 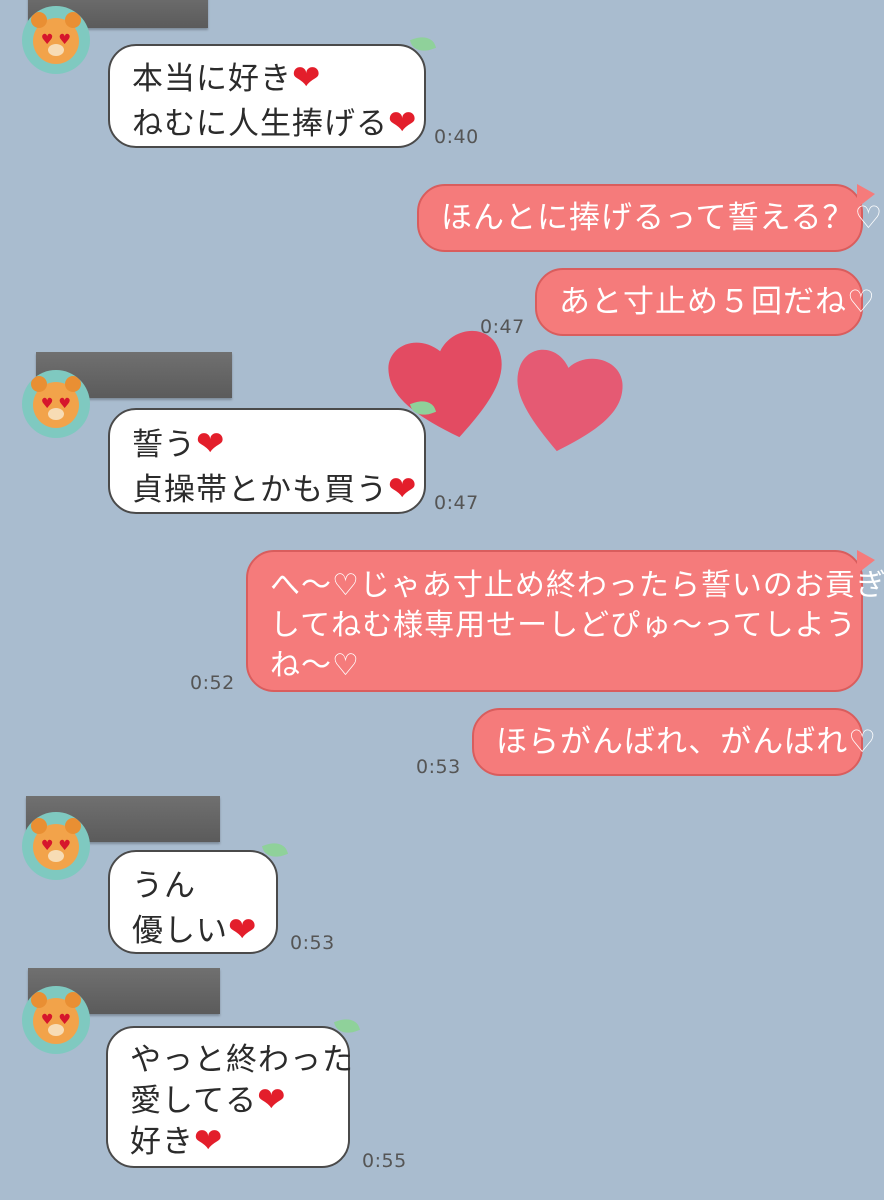 I want to click on message-timestamp: 0:47, so click(x=456, y=503).